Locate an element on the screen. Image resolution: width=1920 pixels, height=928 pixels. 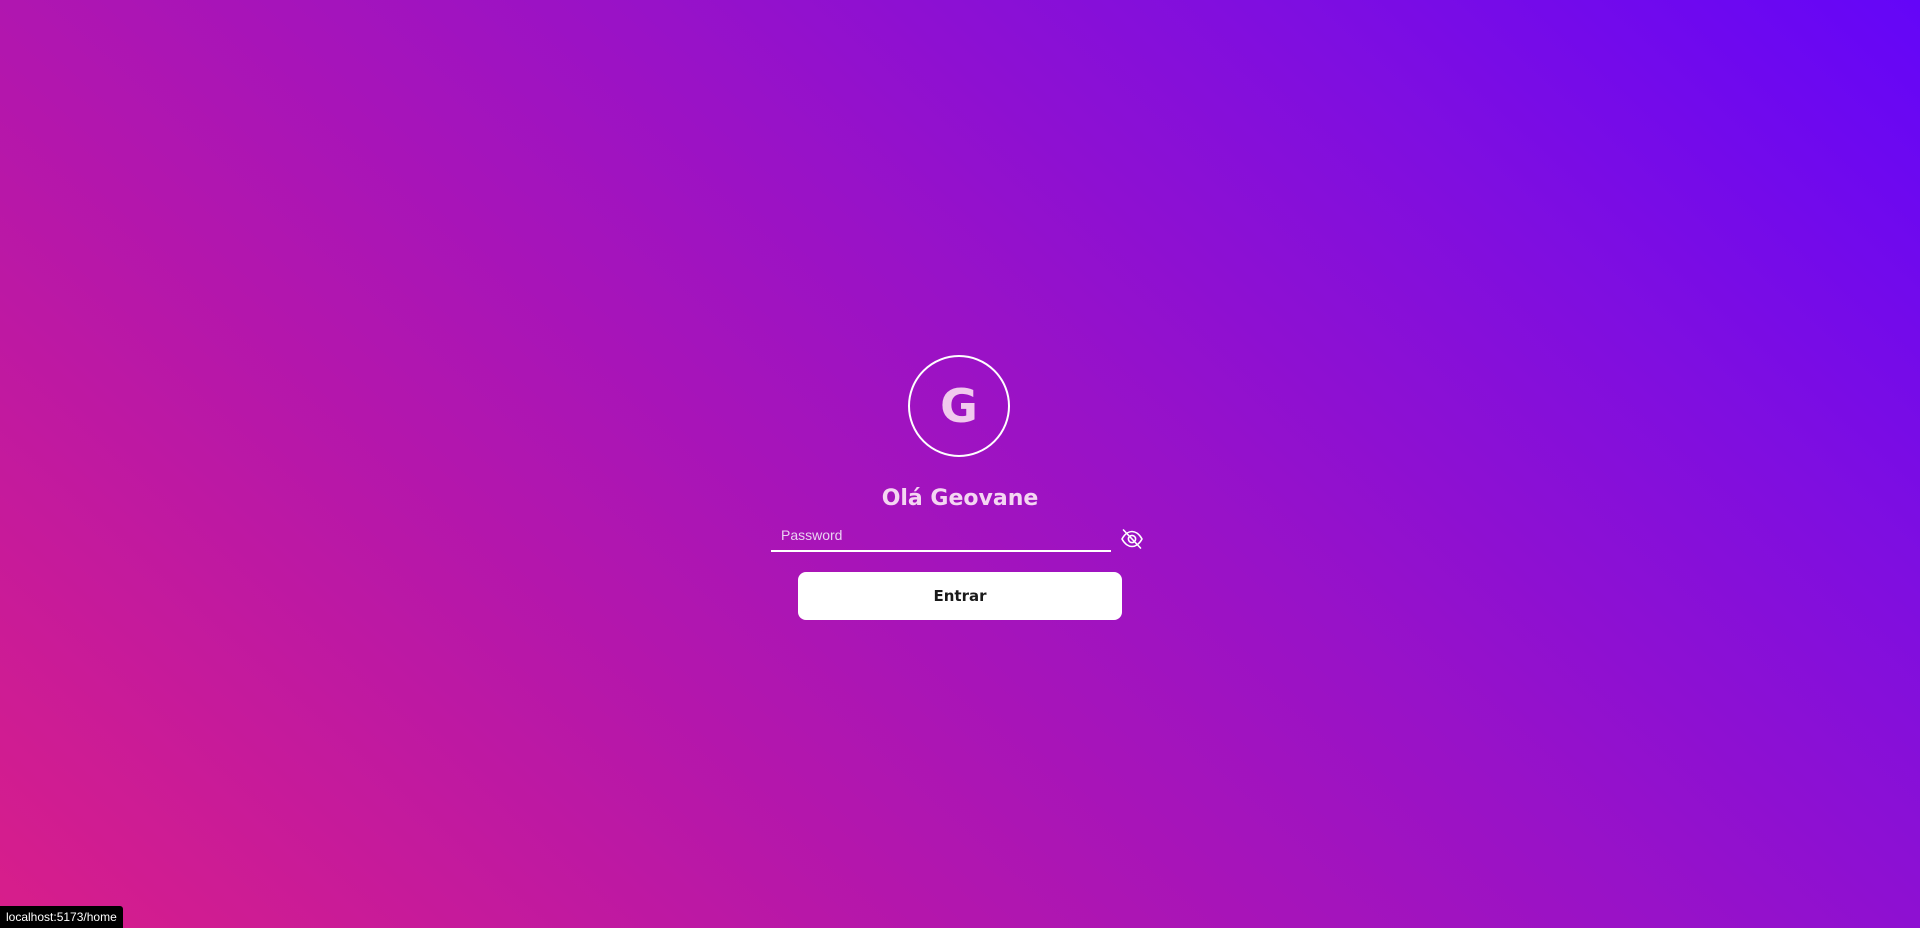
password-input is located at coordinates (941, 535).